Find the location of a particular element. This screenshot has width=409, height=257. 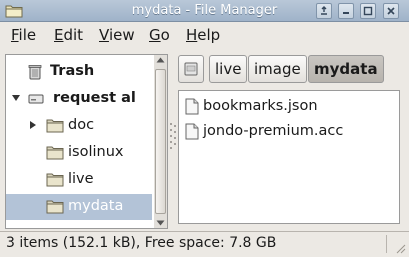

sidebar-item-label: mydata is located at coordinates (96, 206).